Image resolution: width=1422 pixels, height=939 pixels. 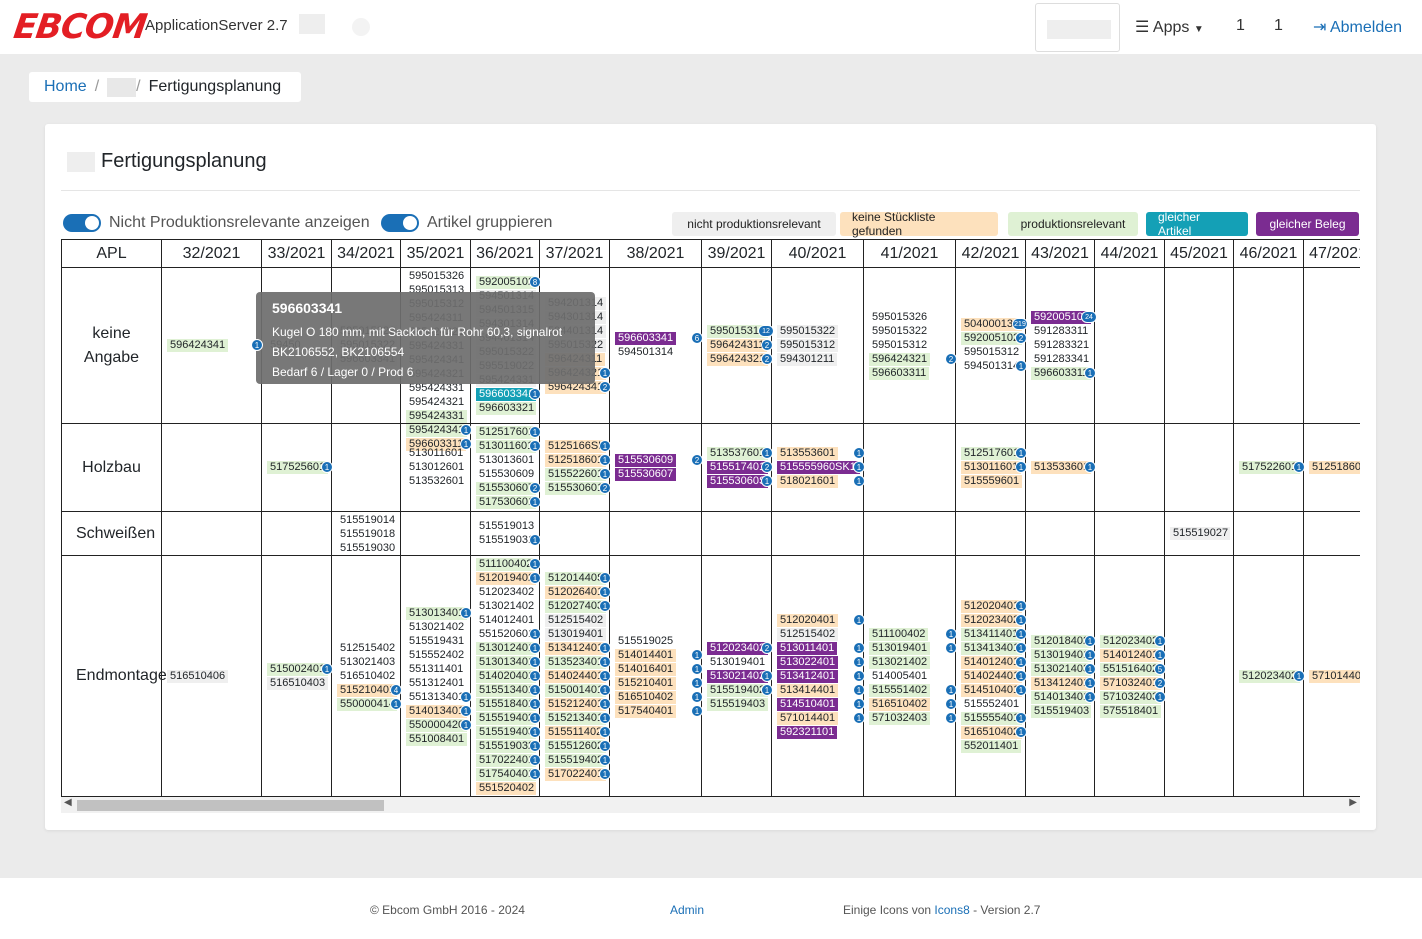 What do you see at coordinates (198, 676) in the screenshot?
I see `article-item: 516510406` at bounding box center [198, 676].